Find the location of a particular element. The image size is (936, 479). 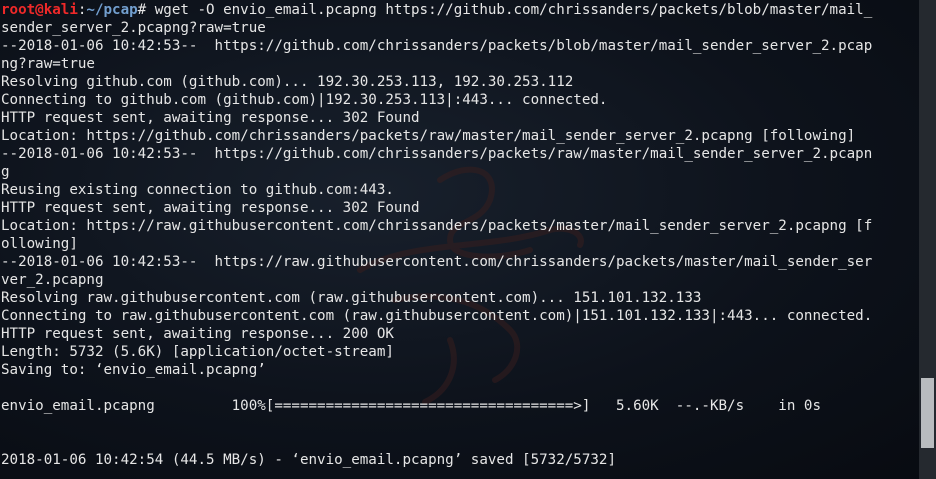

prompt-user-host: root@kali is located at coordinates (39, 10).